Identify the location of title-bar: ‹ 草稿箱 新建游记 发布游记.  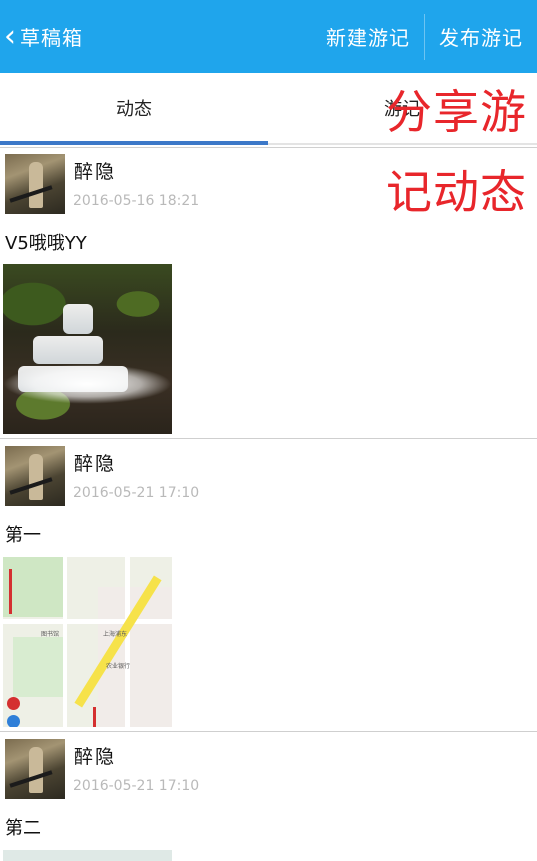
(268, 36).